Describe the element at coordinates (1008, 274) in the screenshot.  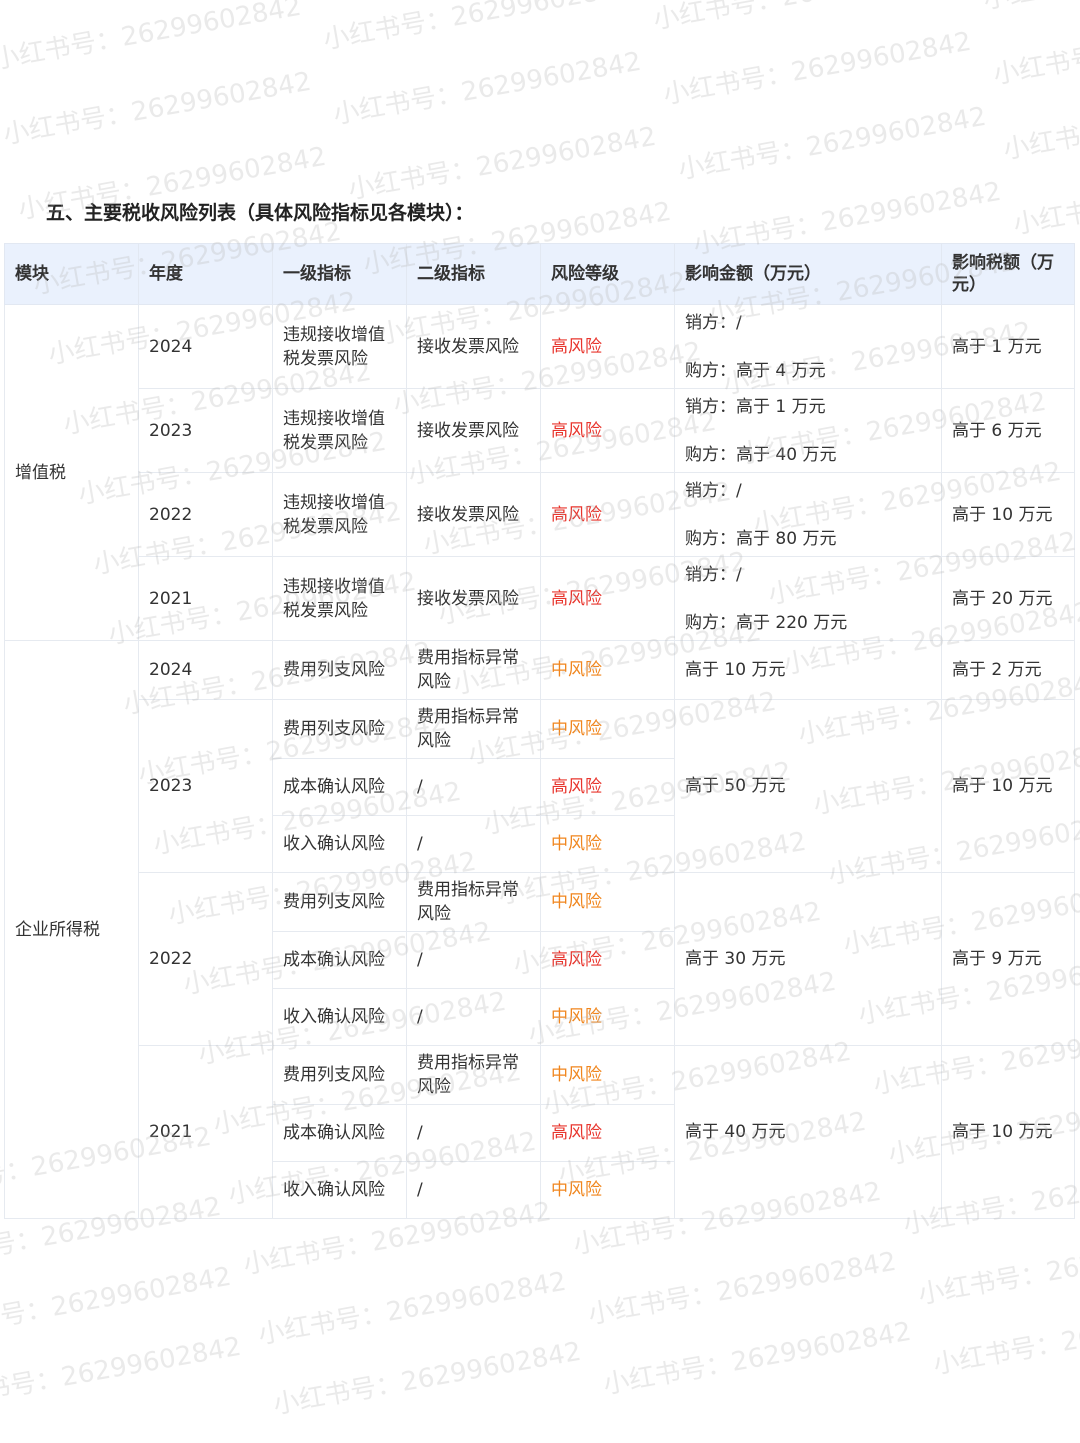
I see `header-impact-tax: 影响税额（万元）` at that location.